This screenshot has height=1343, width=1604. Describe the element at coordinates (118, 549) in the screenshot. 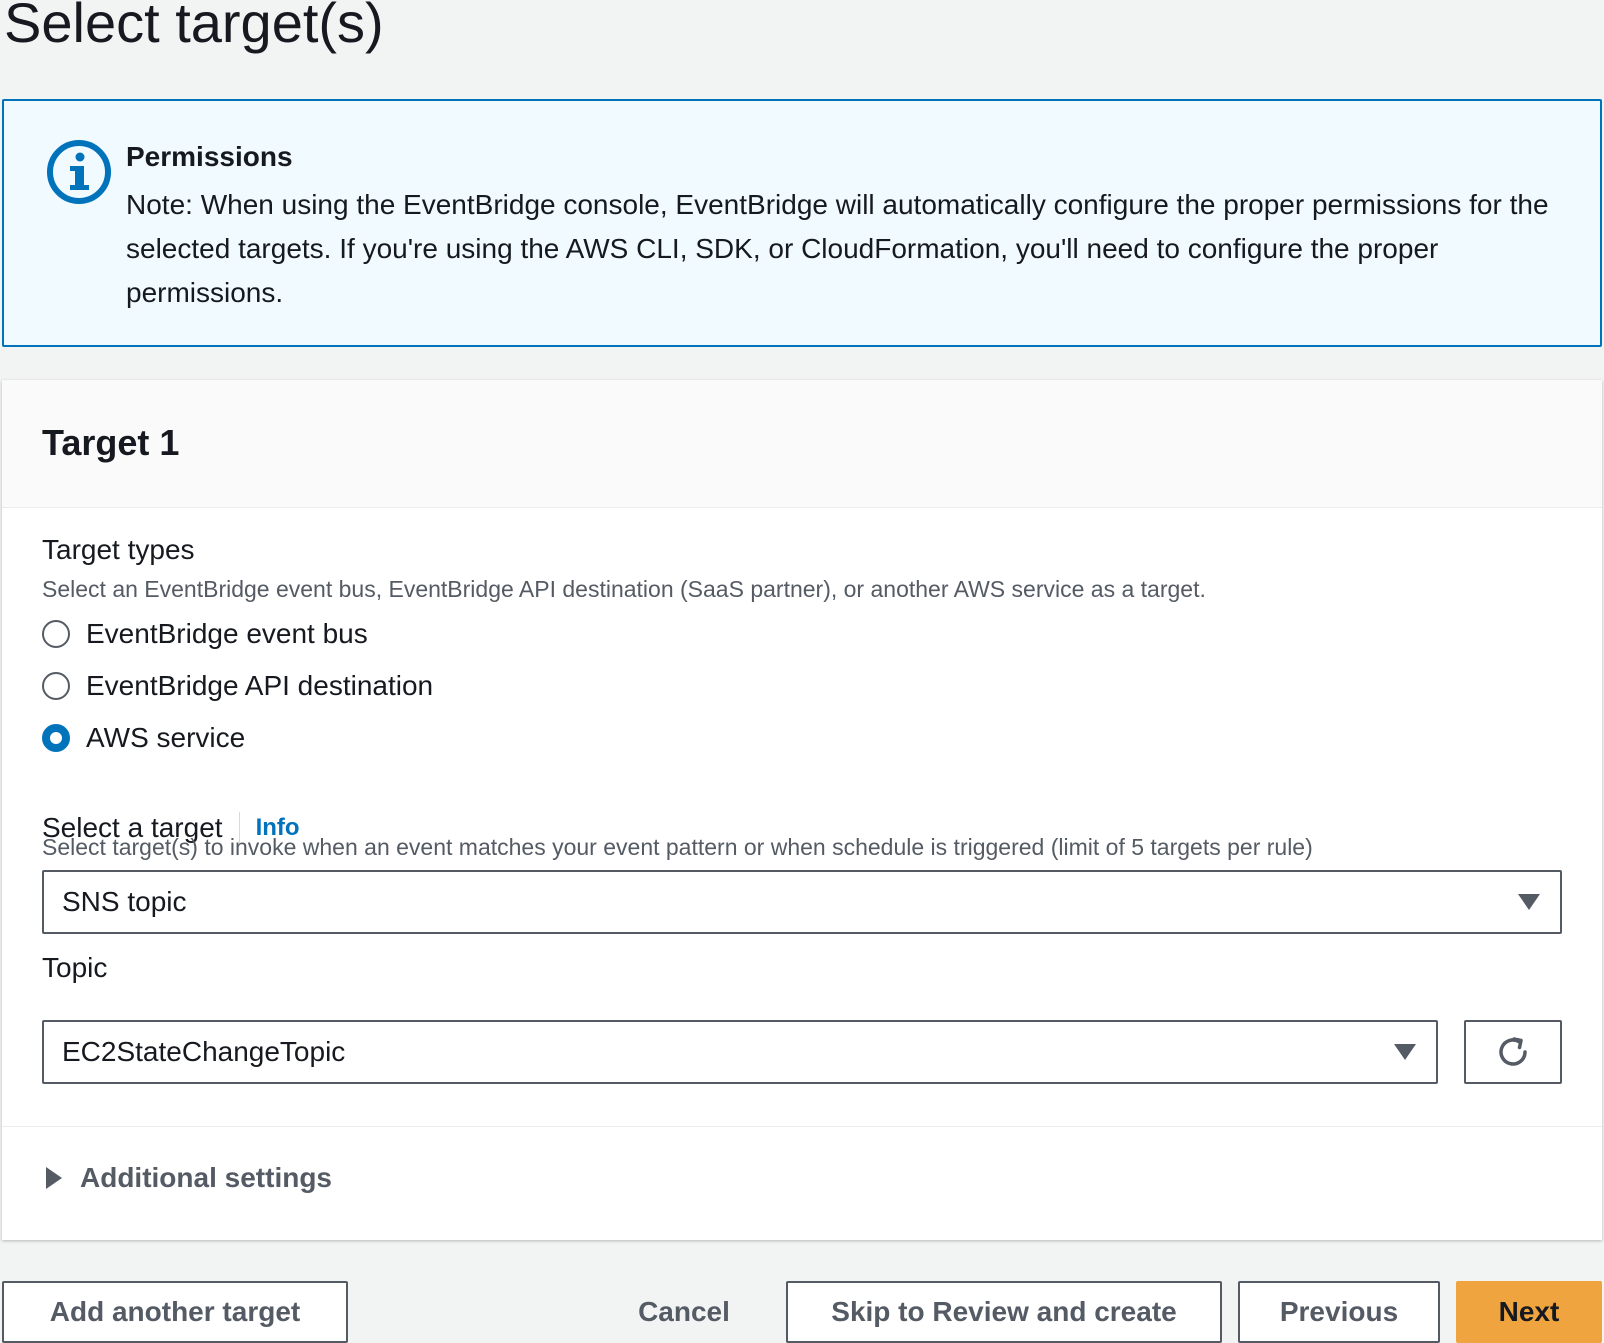

I see `target-types-label: Target types` at that location.